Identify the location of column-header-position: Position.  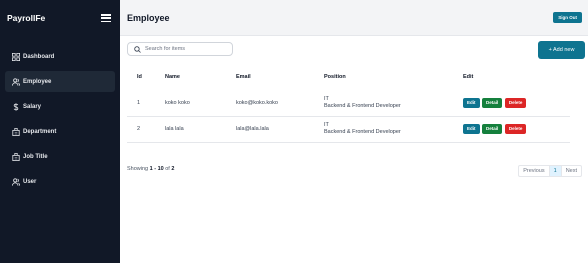
(335, 76).